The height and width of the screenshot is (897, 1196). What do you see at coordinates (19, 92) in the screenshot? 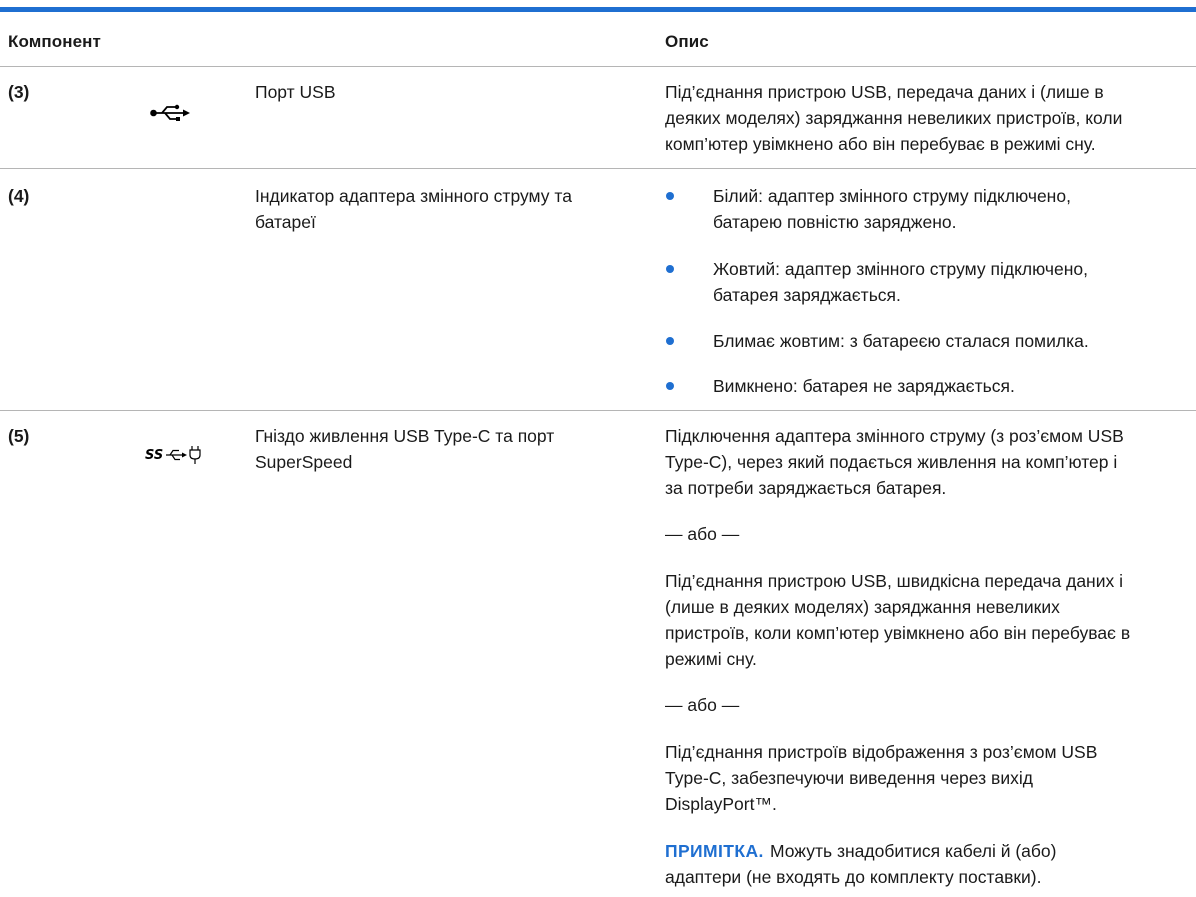
I see `row-number: (3)` at bounding box center [19, 92].